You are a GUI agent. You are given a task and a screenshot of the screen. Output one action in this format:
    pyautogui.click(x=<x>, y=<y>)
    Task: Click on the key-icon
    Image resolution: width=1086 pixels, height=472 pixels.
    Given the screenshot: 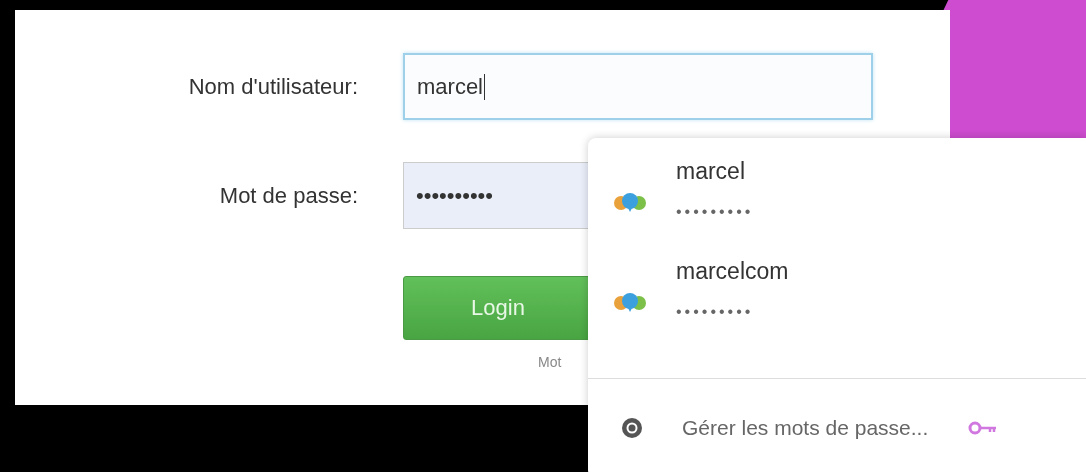 What is the action you would take?
    pyautogui.click(x=983, y=428)
    